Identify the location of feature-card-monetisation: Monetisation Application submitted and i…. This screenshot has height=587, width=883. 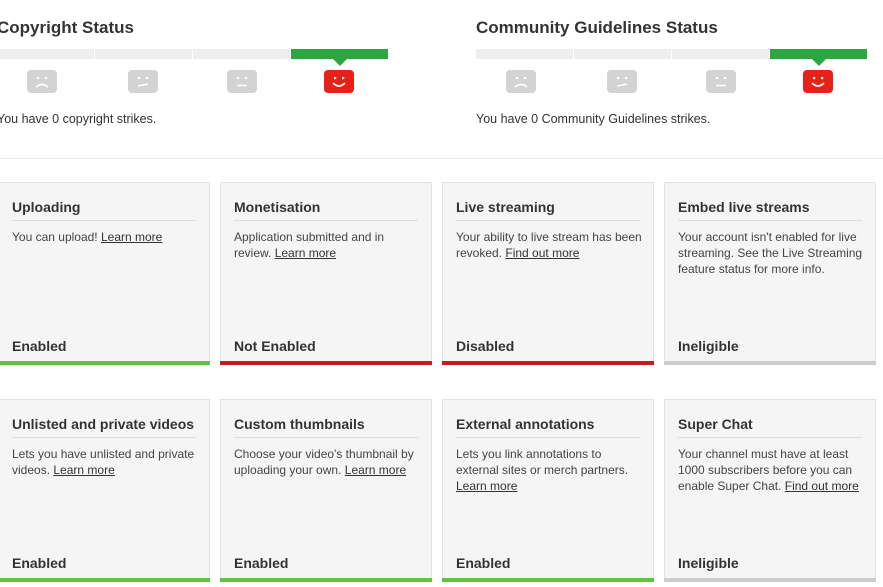
(326, 273).